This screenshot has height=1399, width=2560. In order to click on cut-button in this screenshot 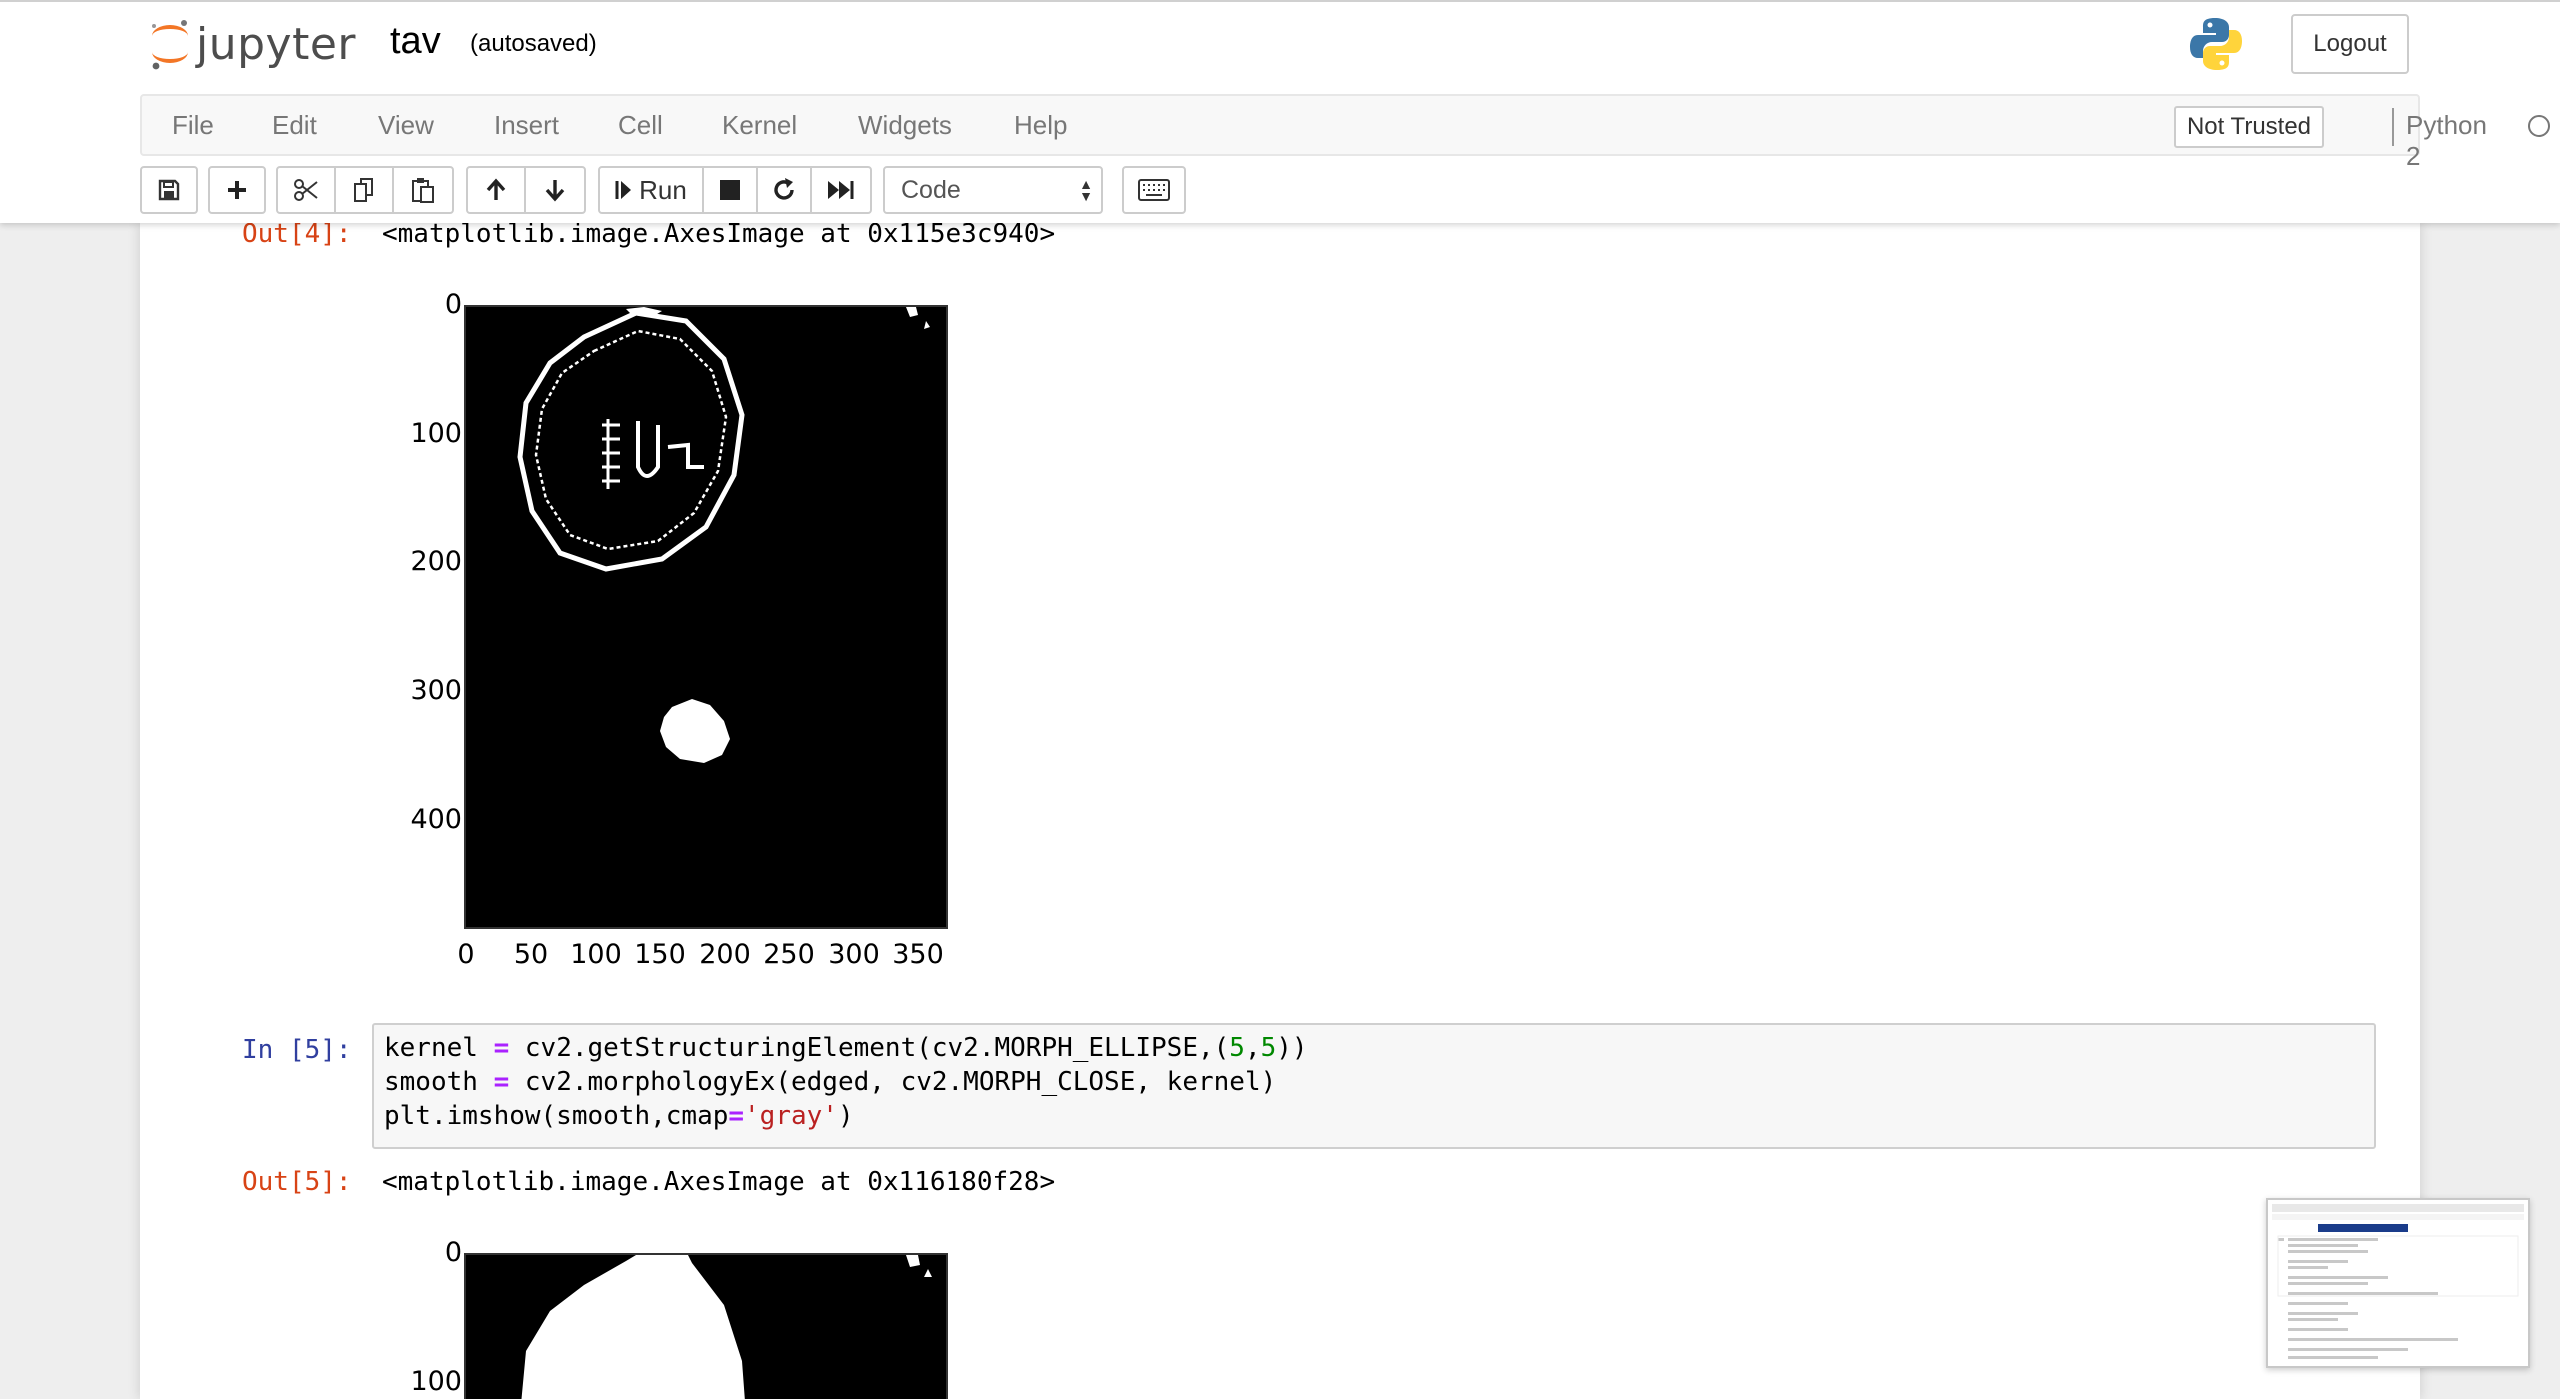, I will do `click(306, 190)`.